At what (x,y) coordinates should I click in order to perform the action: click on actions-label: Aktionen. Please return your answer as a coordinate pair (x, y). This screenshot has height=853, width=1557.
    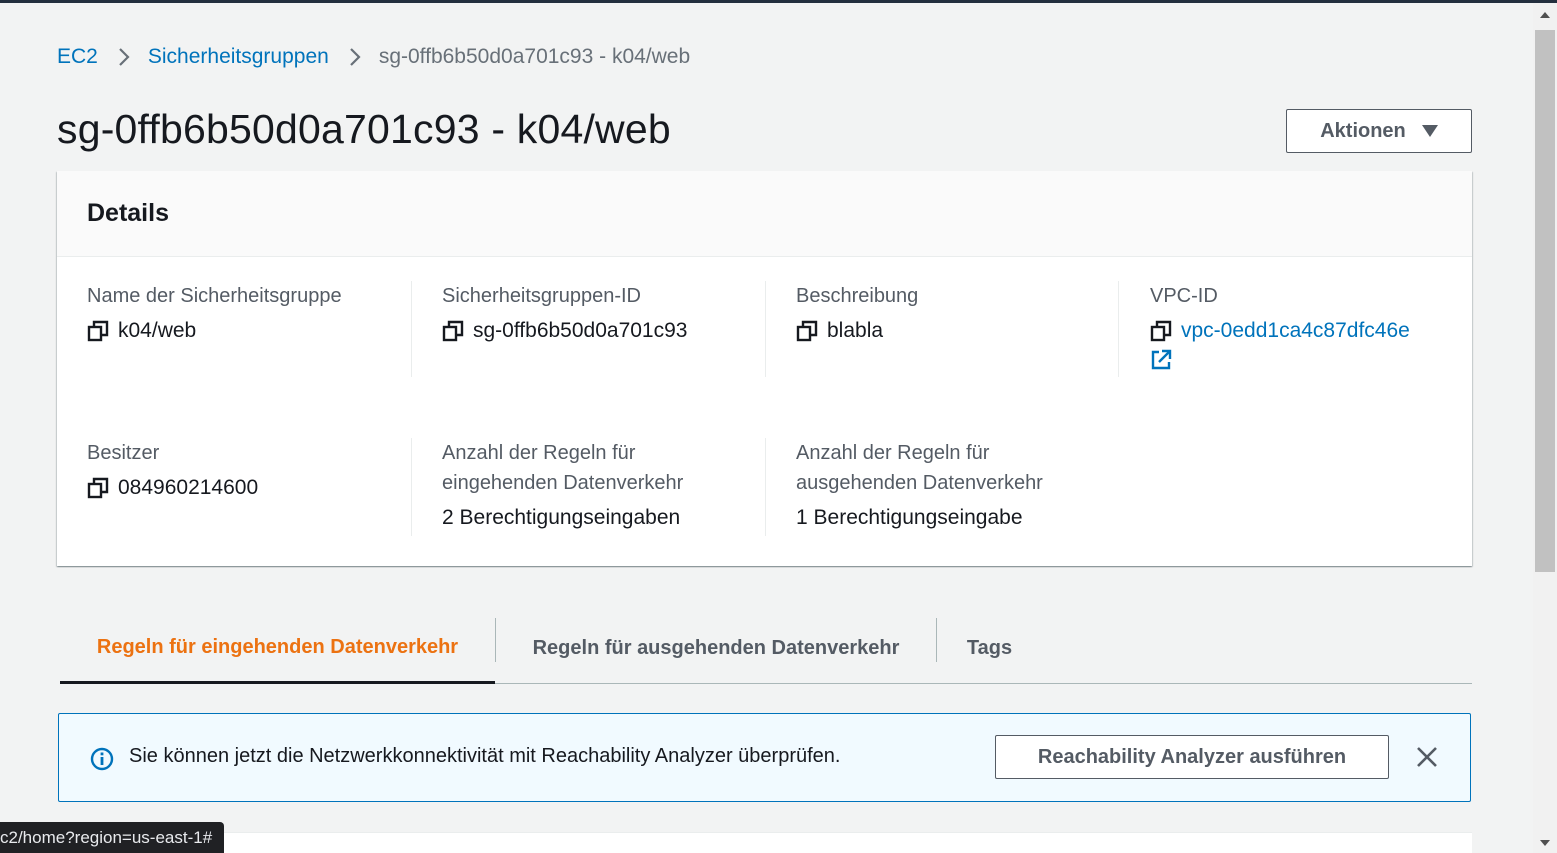
    Looking at the image, I should click on (1363, 130).